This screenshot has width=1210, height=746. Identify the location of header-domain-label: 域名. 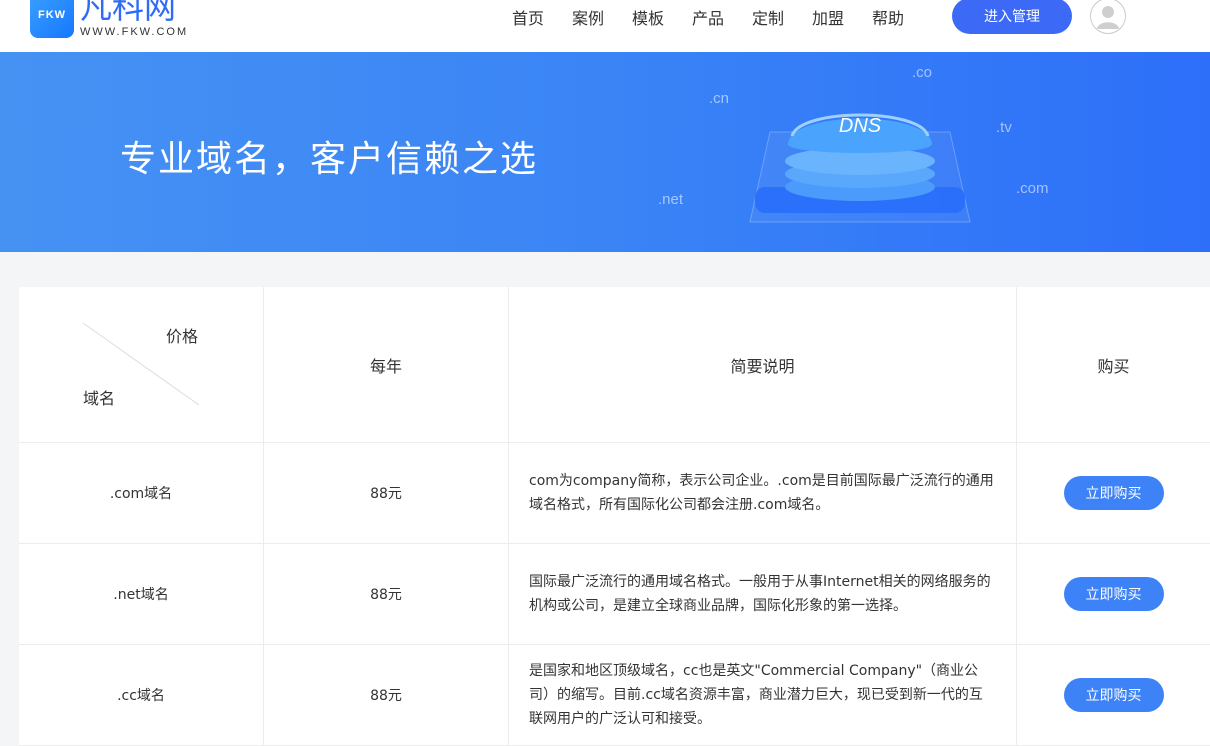
(99, 398).